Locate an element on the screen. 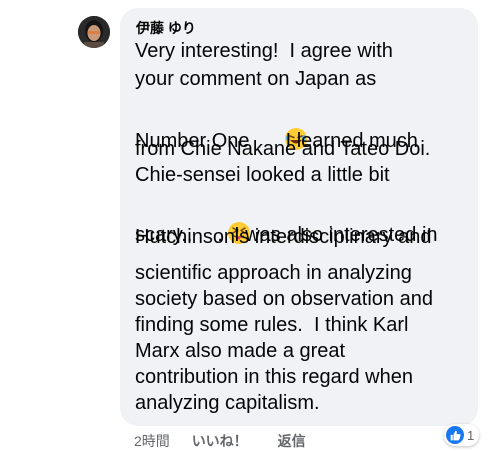  like-icon is located at coordinates (455, 435).